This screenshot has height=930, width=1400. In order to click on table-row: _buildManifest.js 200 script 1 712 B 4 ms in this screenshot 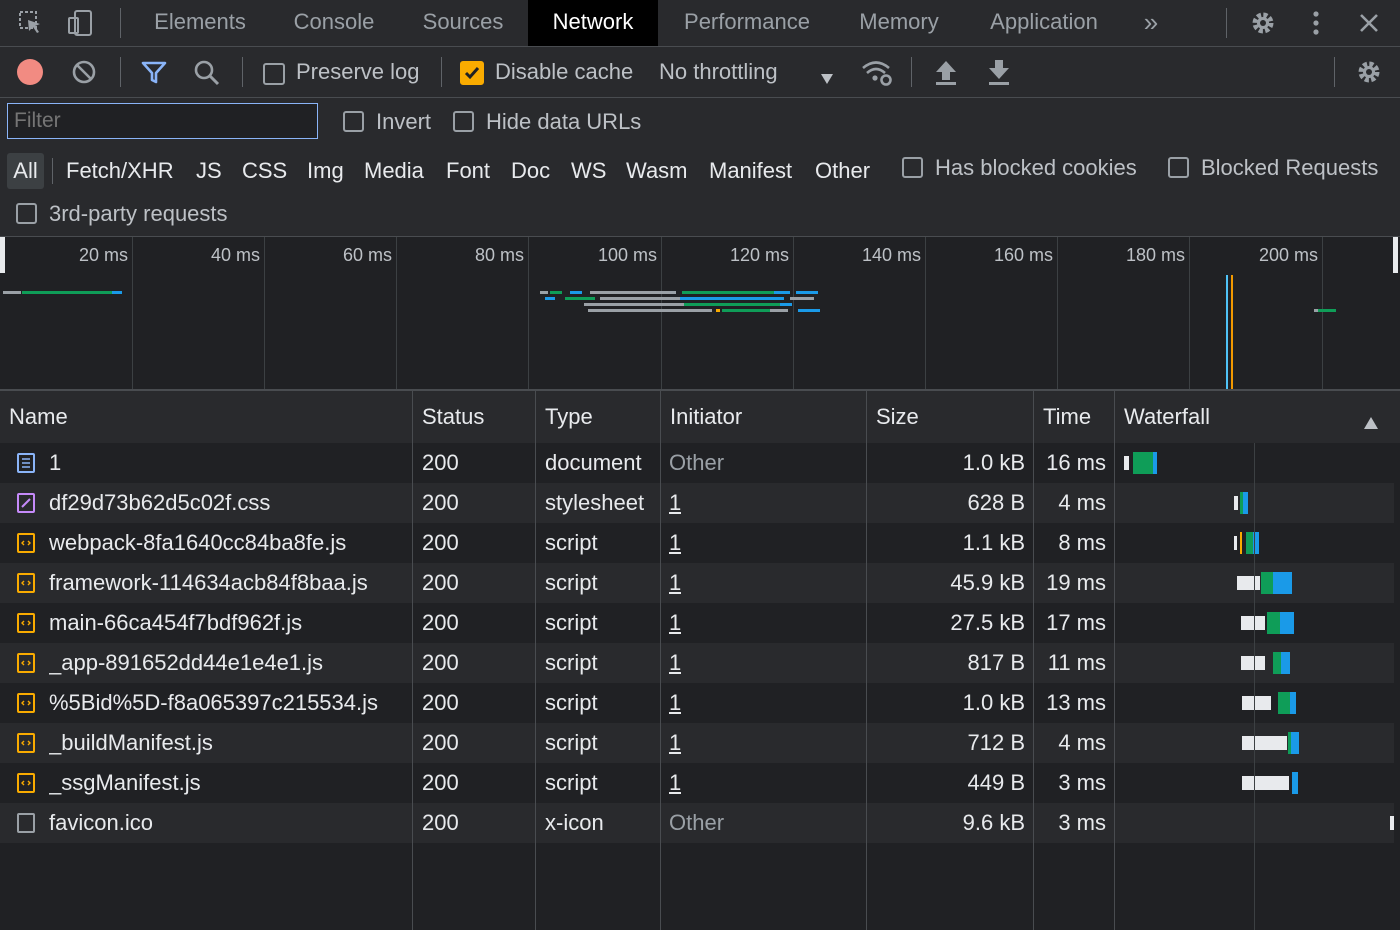, I will do `click(700, 743)`.